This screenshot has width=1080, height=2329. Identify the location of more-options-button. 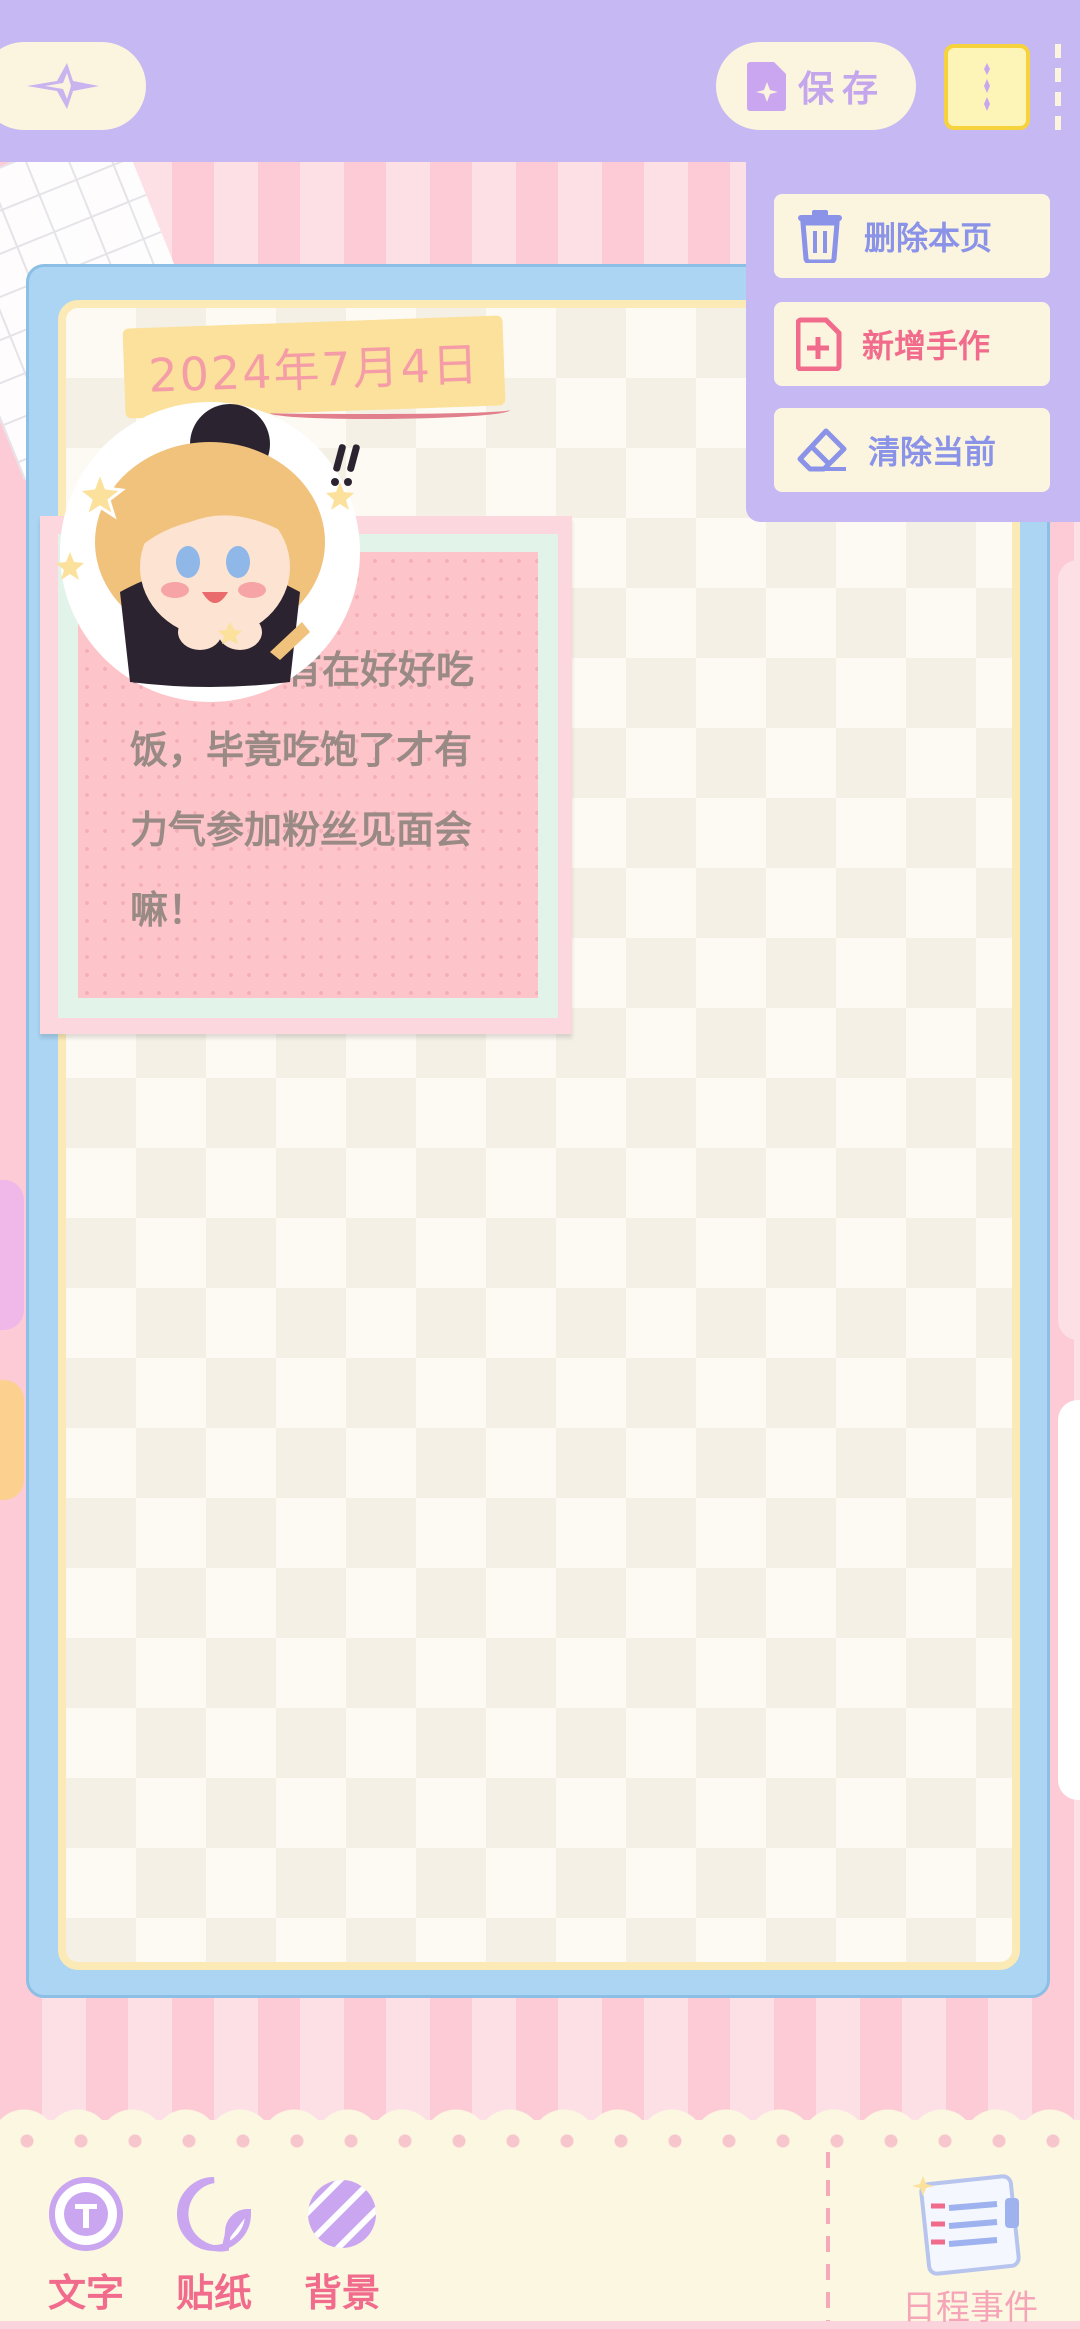
(987, 87).